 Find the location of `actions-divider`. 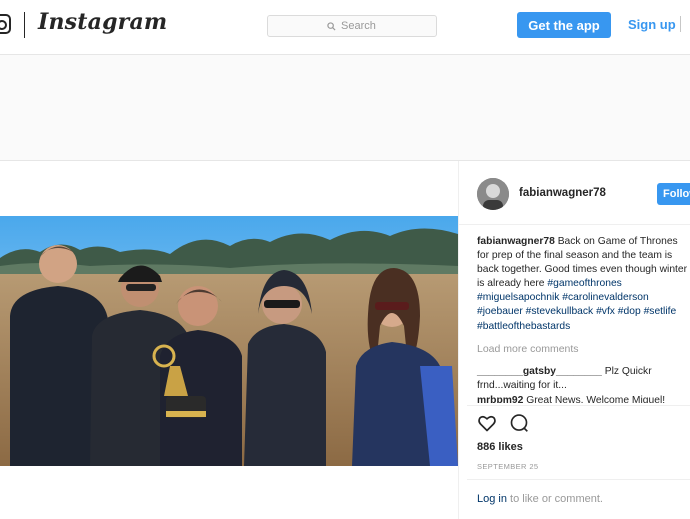

actions-divider is located at coordinates (578, 405).